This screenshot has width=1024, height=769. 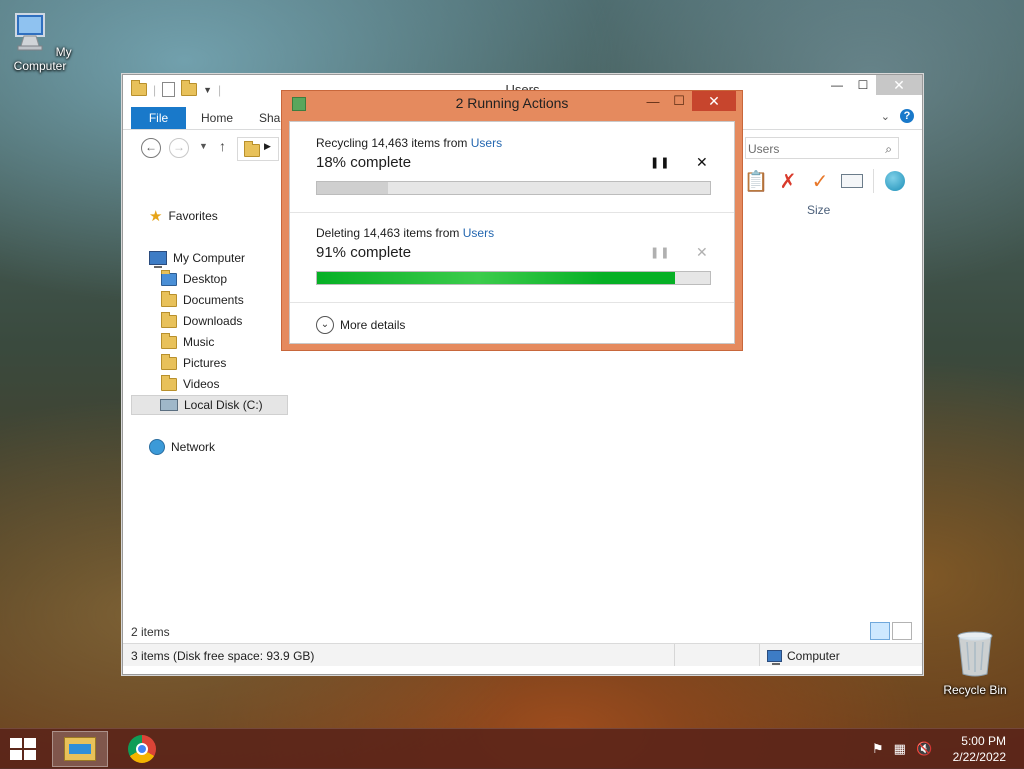 What do you see at coordinates (679, 101) in the screenshot?
I see `dialog-maximize-button: ☐` at bounding box center [679, 101].